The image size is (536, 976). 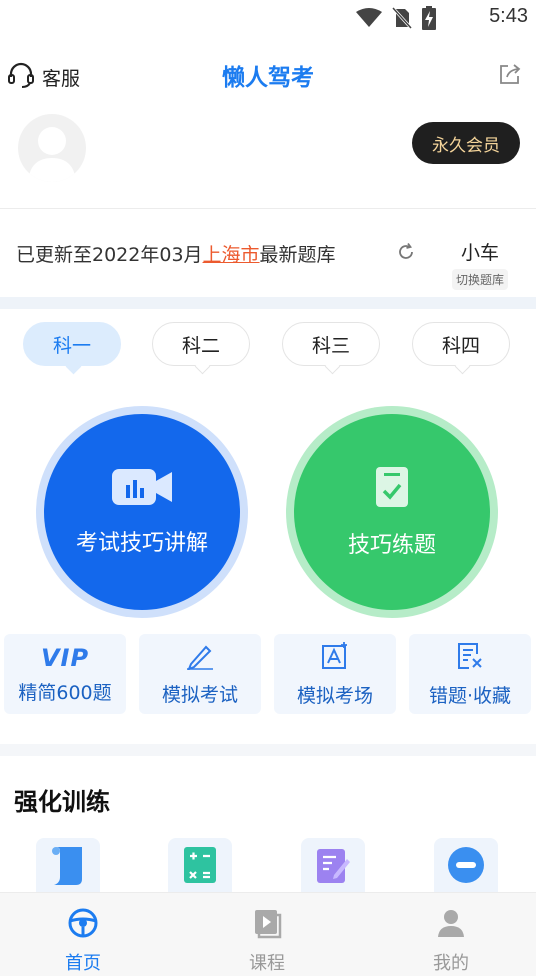 I want to click on scroll-icon, so click(x=68, y=867).